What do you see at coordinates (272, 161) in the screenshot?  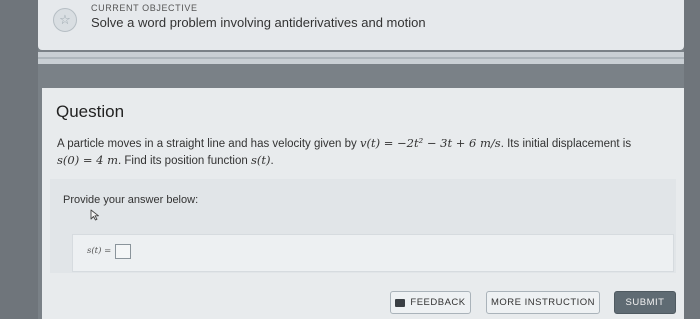 I see `question-period: .` at bounding box center [272, 161].